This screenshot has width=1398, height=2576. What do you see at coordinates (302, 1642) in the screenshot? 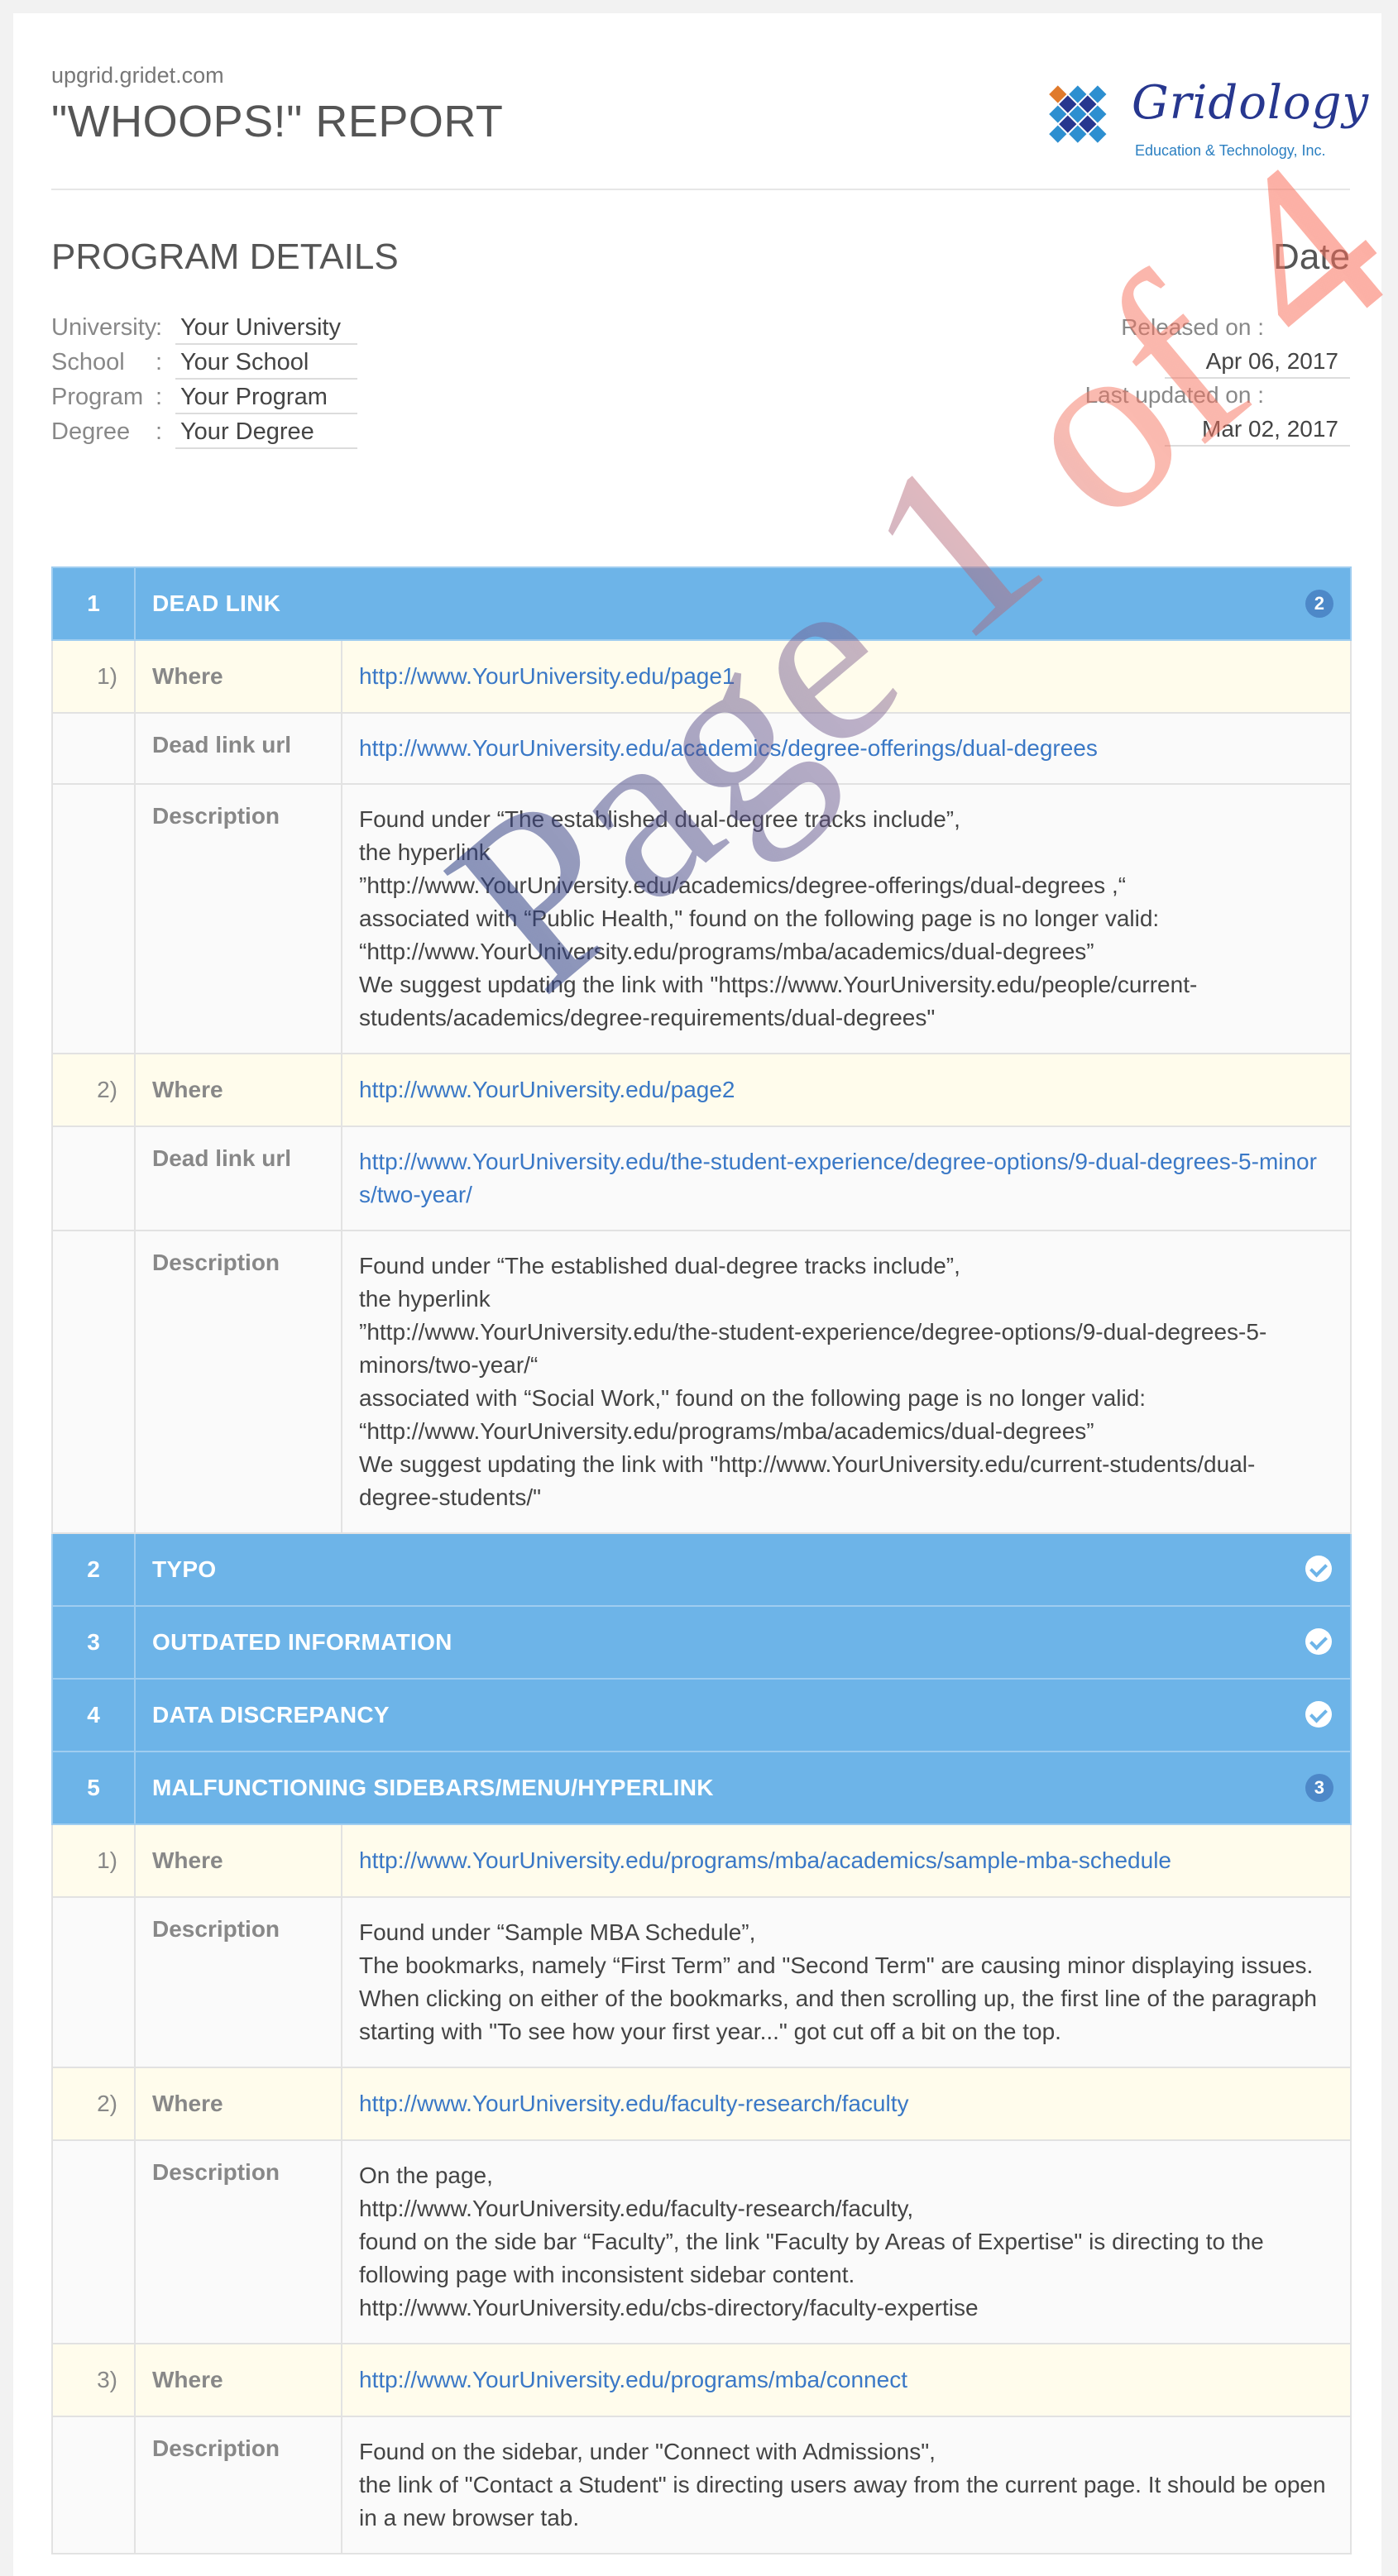
I see `category-title: OUTDATED INFORMATION` at bounding box center [302, 1642].